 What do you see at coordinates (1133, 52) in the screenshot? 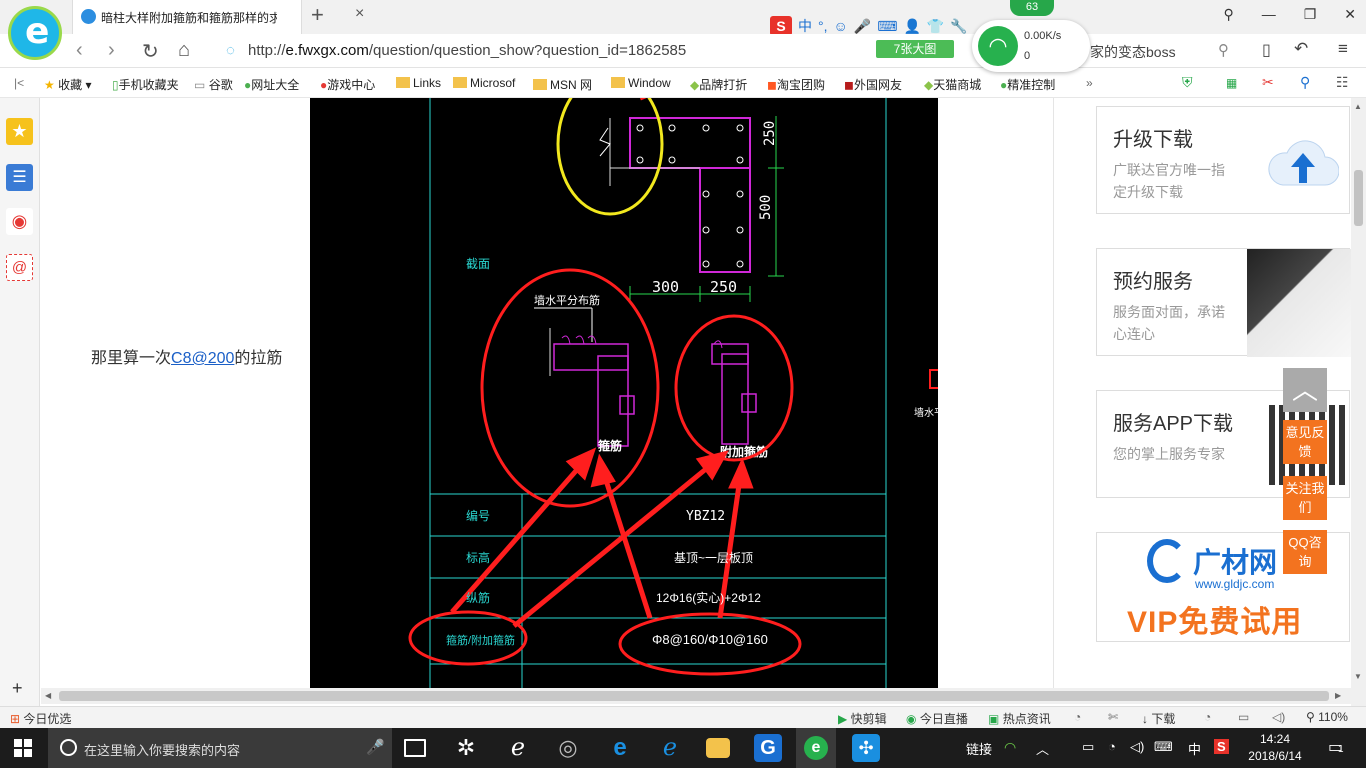
I see `search-suggestion: 家的变态boss` at bounding box center [1133, 52].